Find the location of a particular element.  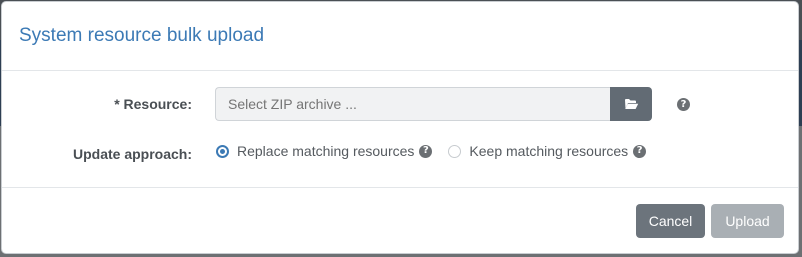

option-replace-matching: Replace matching resources ? is located at coordinates (324, 151).